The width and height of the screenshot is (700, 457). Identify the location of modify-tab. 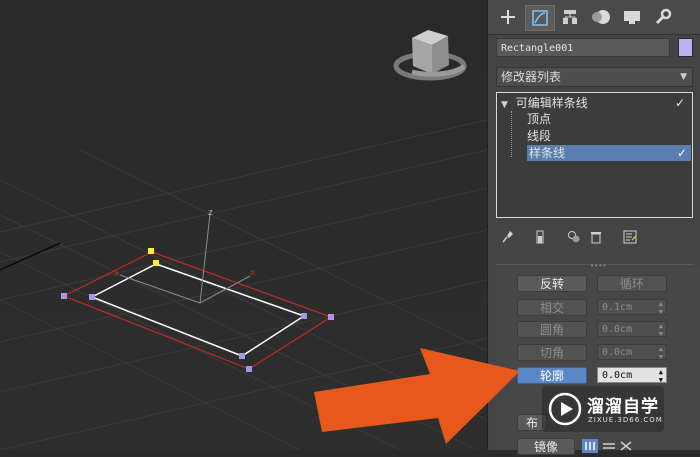
(540, 18).